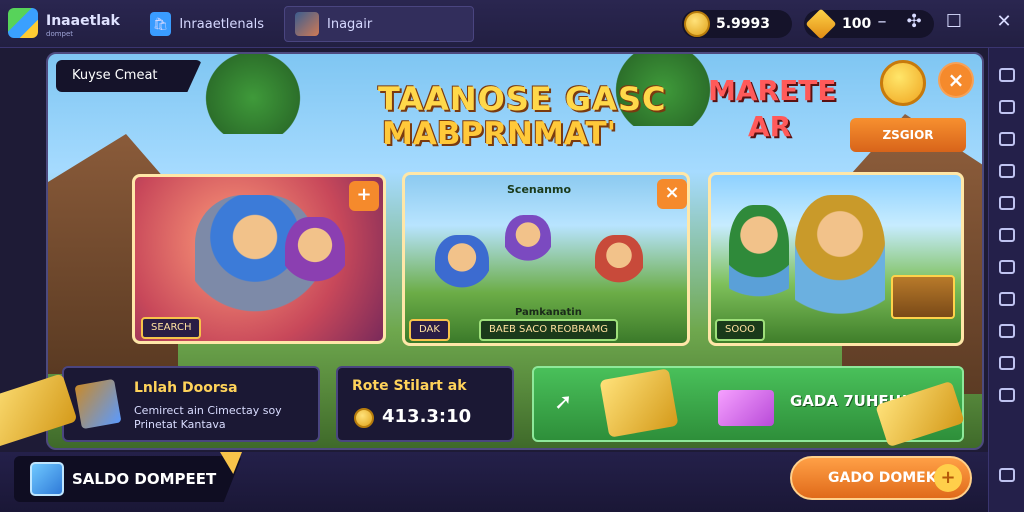 This screenshot has width=1024, height=512. What do you see at coordinates (307, 24) in the screenshot?
I see `game-thumbnail-icon` at bounding box center [307, 24].